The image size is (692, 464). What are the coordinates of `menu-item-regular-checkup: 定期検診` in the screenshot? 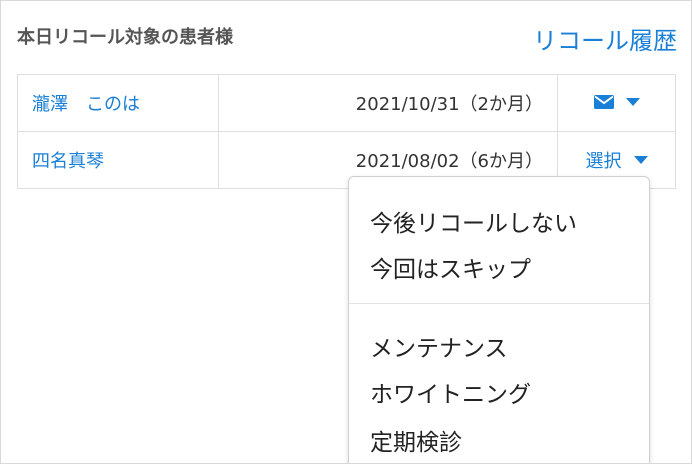 It's located at (416, 440).